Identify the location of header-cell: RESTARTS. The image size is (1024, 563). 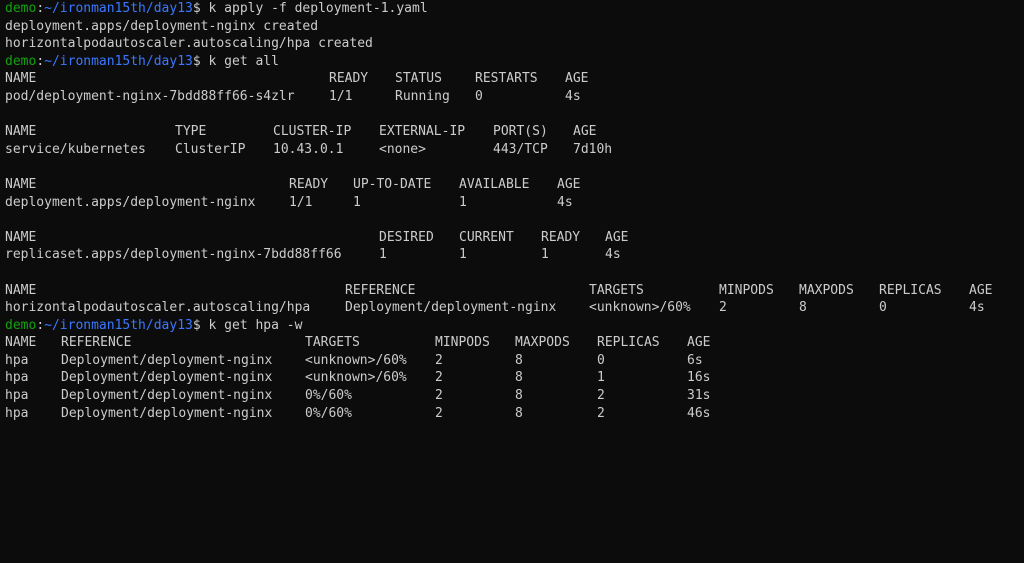
(506, 79).